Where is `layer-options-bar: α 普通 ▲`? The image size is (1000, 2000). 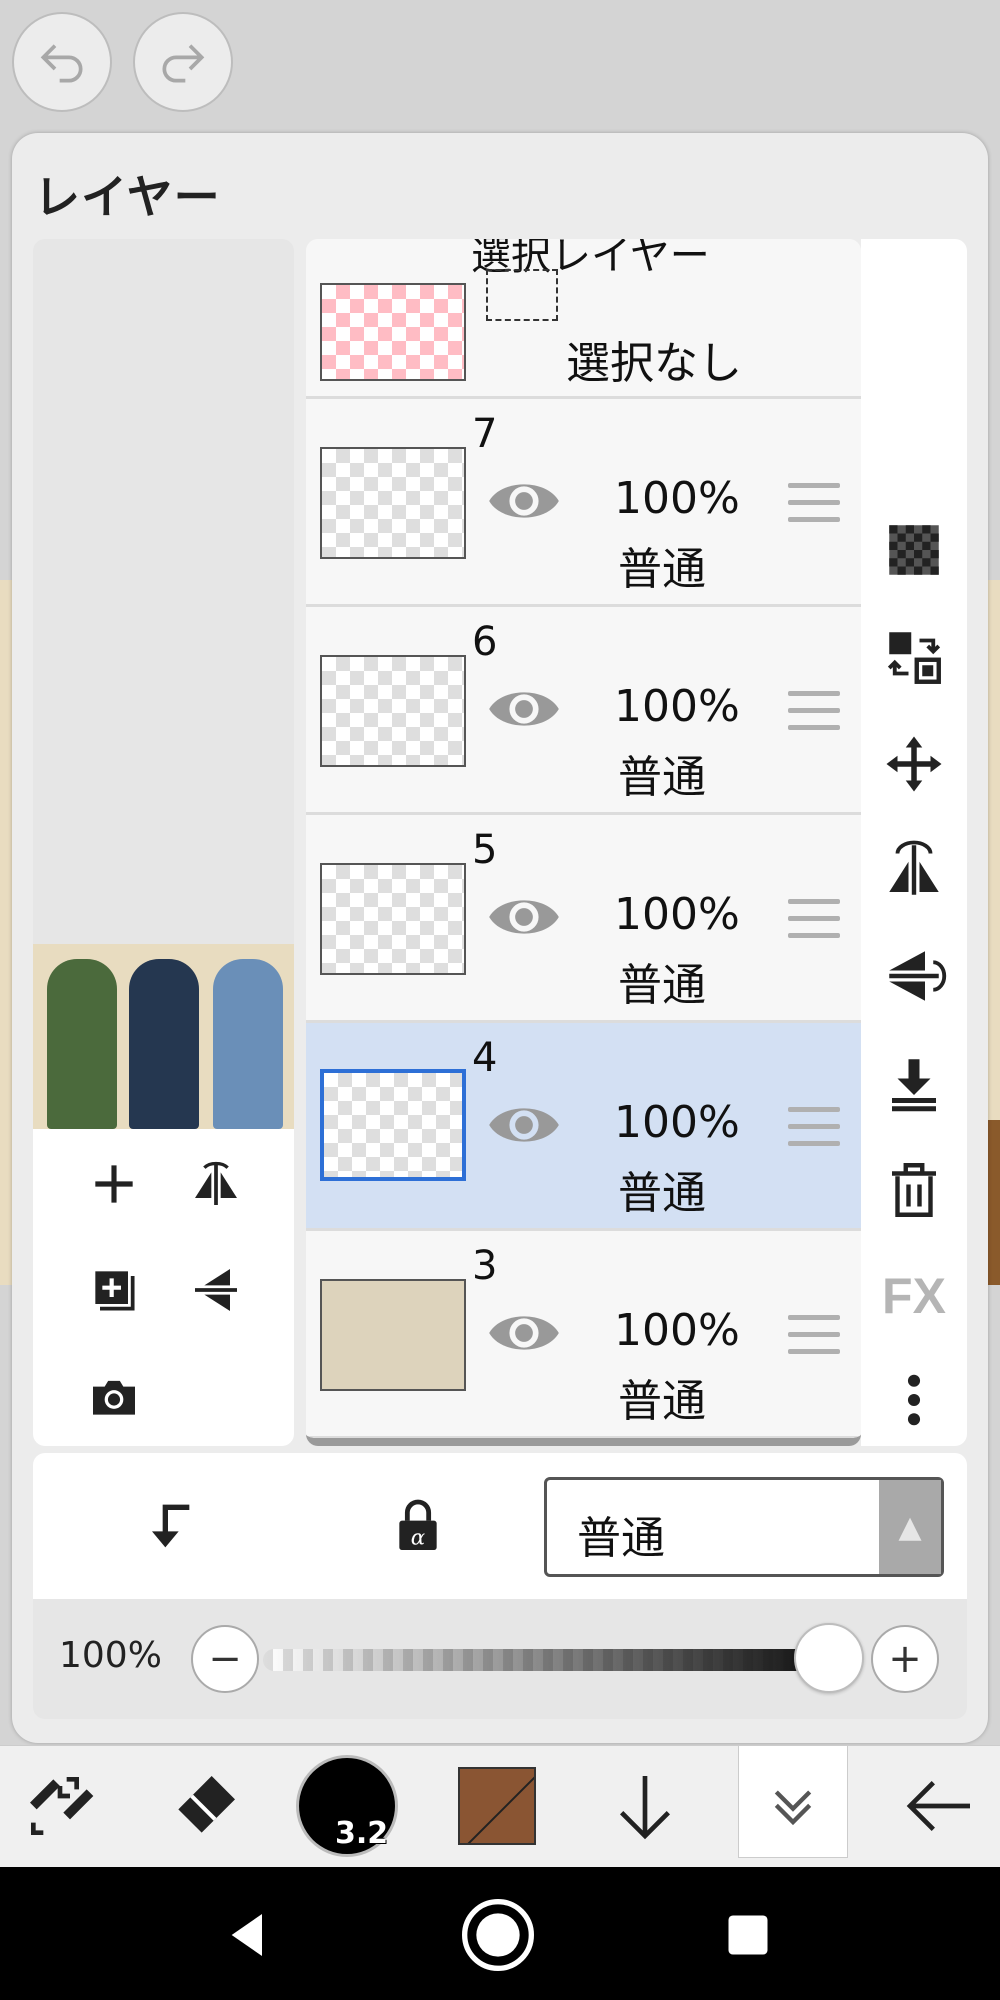 layer-options-bar: α 普通 ▲ is located at coordinates (500, 1526).